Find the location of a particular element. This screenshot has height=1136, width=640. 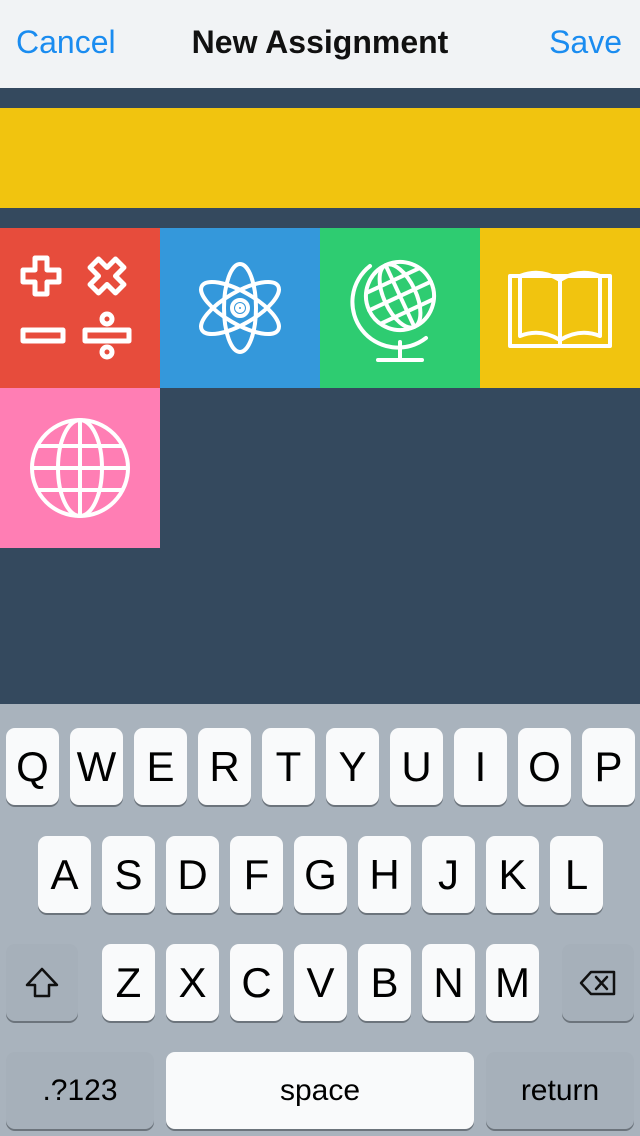

key-z: Z is located at coordinates (128, 982).